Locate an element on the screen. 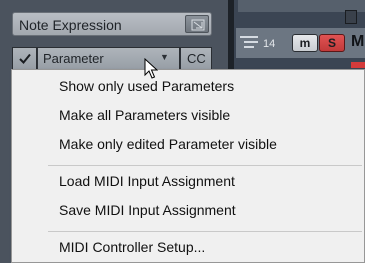 The width and height of the screenshot is (365, 263). menu-item-label: Save MIDI Input Assignment is located at coordinates (147, 210).